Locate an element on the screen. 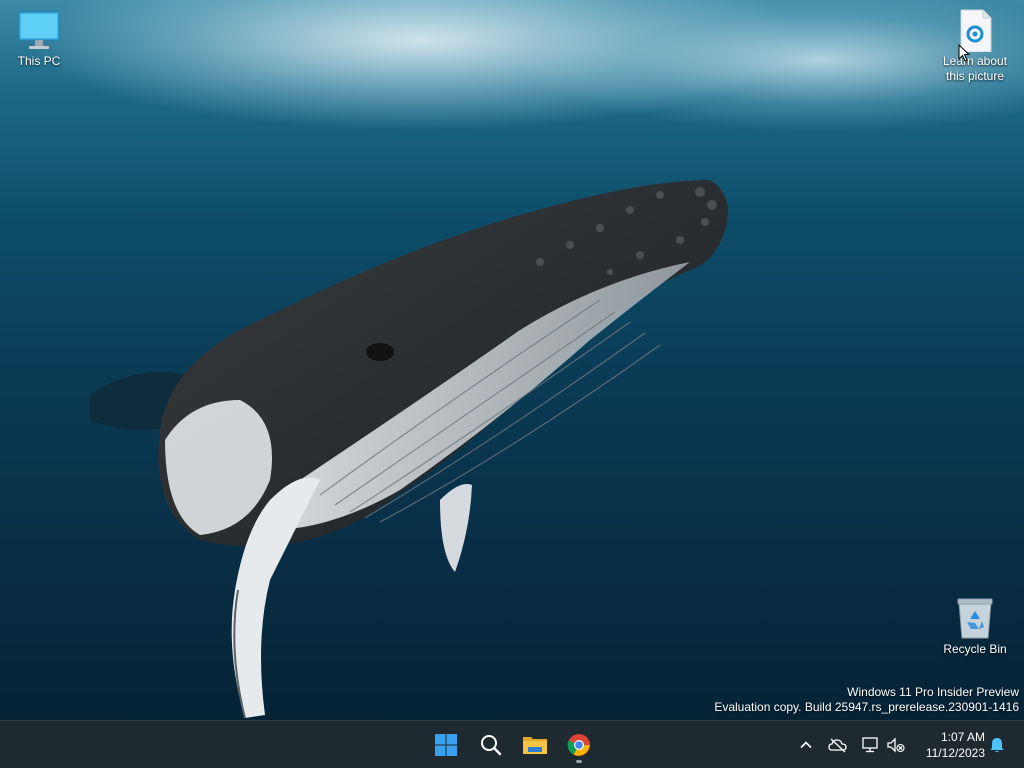 This screenshot has width=1024, height=768. start-icon is located at coordinates (446, 745).